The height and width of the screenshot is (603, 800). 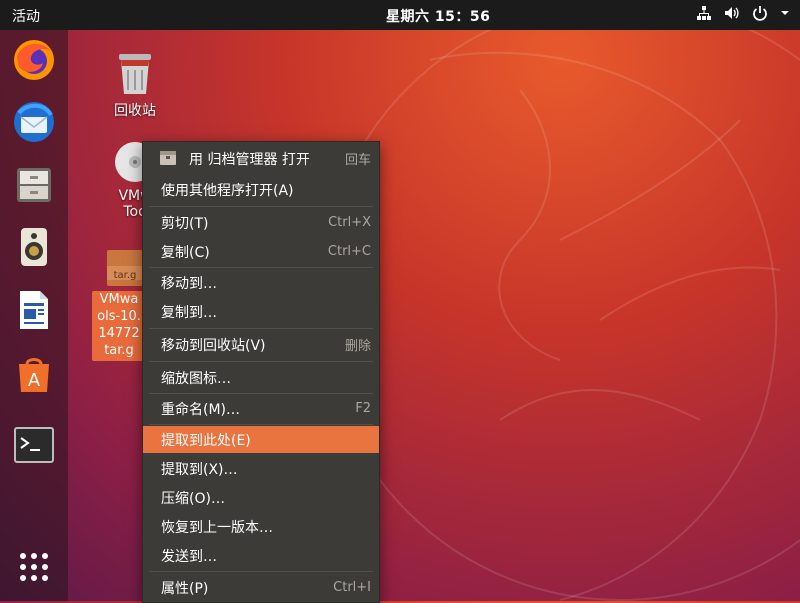 I want to click on top-bar: 活动 星期六 15：56, so click(x=400, y=15).